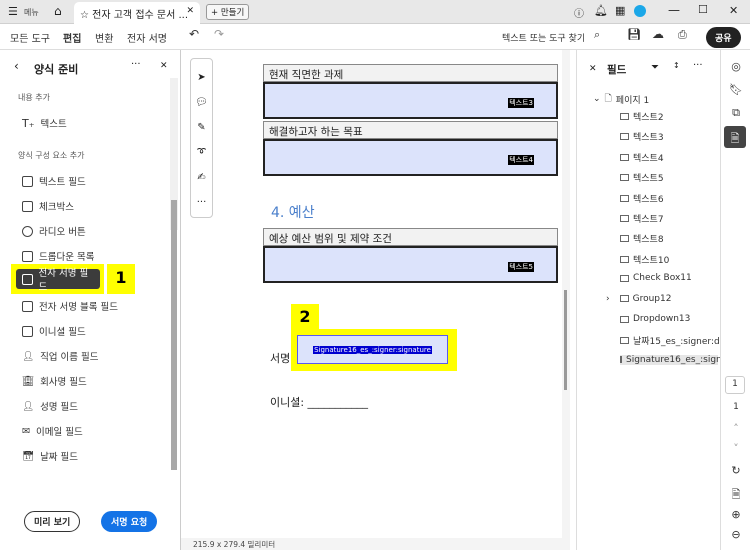 The height and width of the screenshot is (550, 750). I want to click on field-tree-item: 텍스트7, so click(642, 218).